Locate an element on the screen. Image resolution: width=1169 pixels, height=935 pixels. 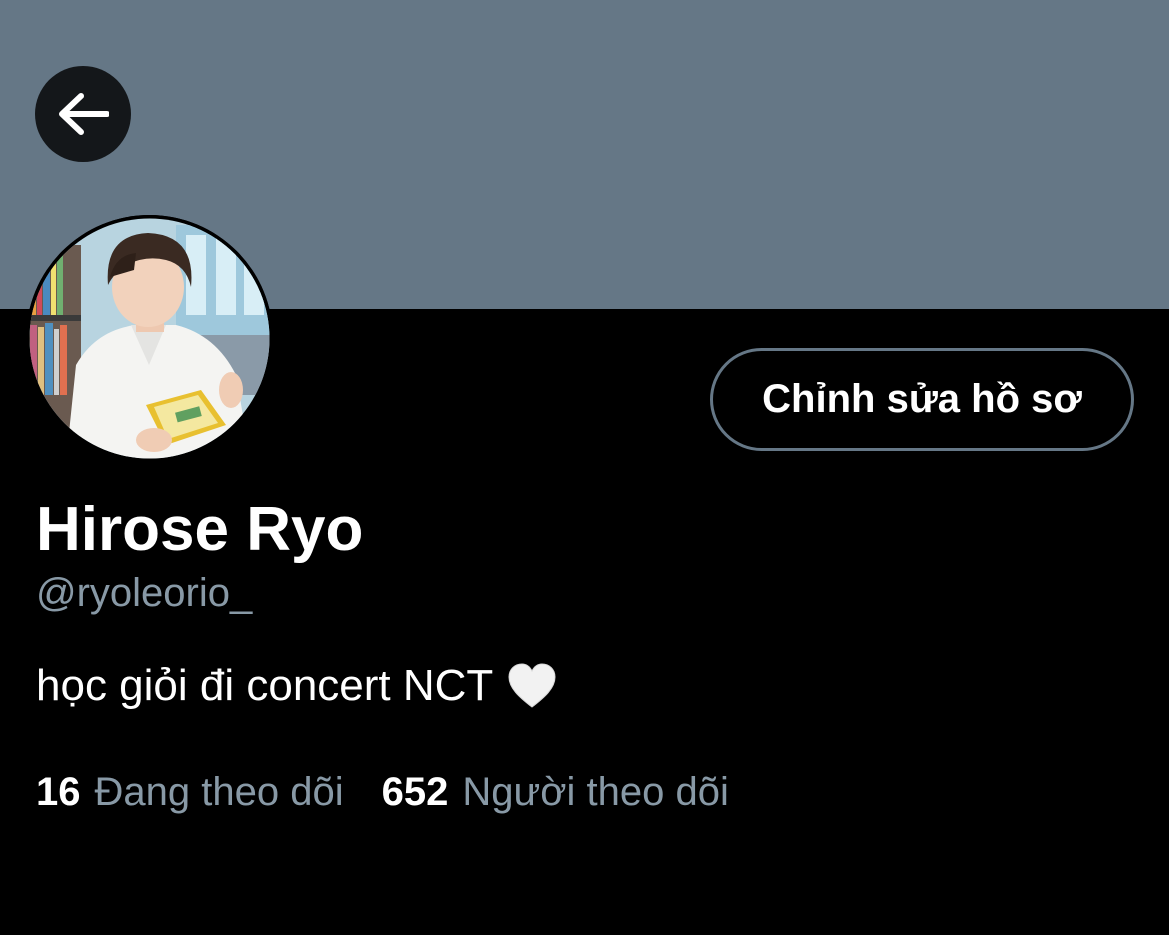
followers-stat: 652 Người theo dõi is located at coordinates (555, 792).